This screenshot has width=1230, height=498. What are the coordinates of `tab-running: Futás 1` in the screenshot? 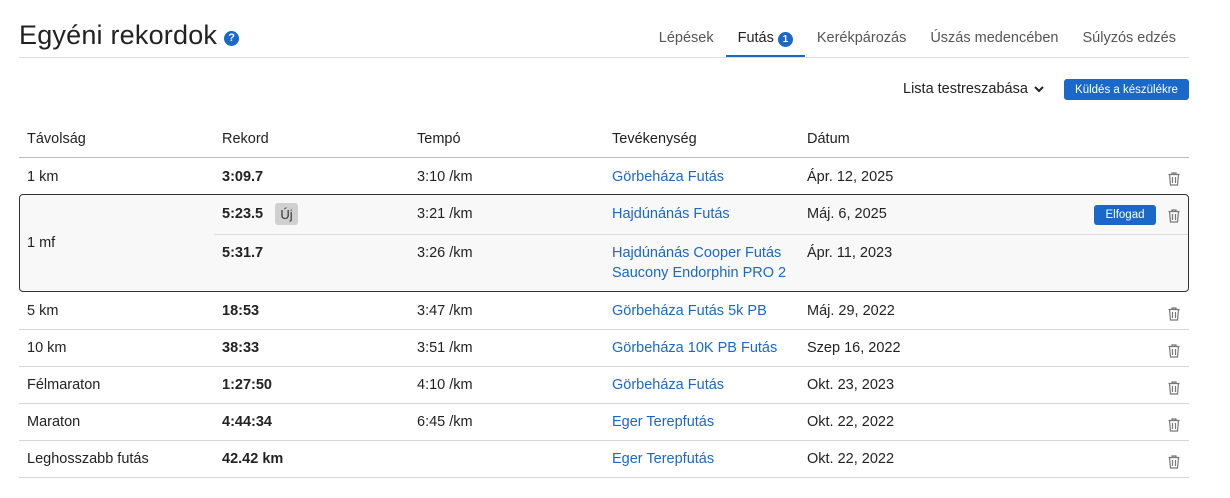 It's located at (765, 42).